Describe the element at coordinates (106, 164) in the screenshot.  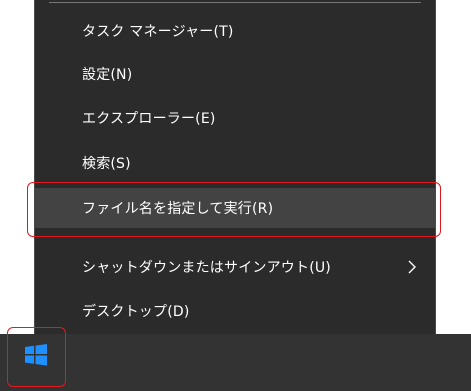
I see `menu-item-label: 検索(S)` at that location.